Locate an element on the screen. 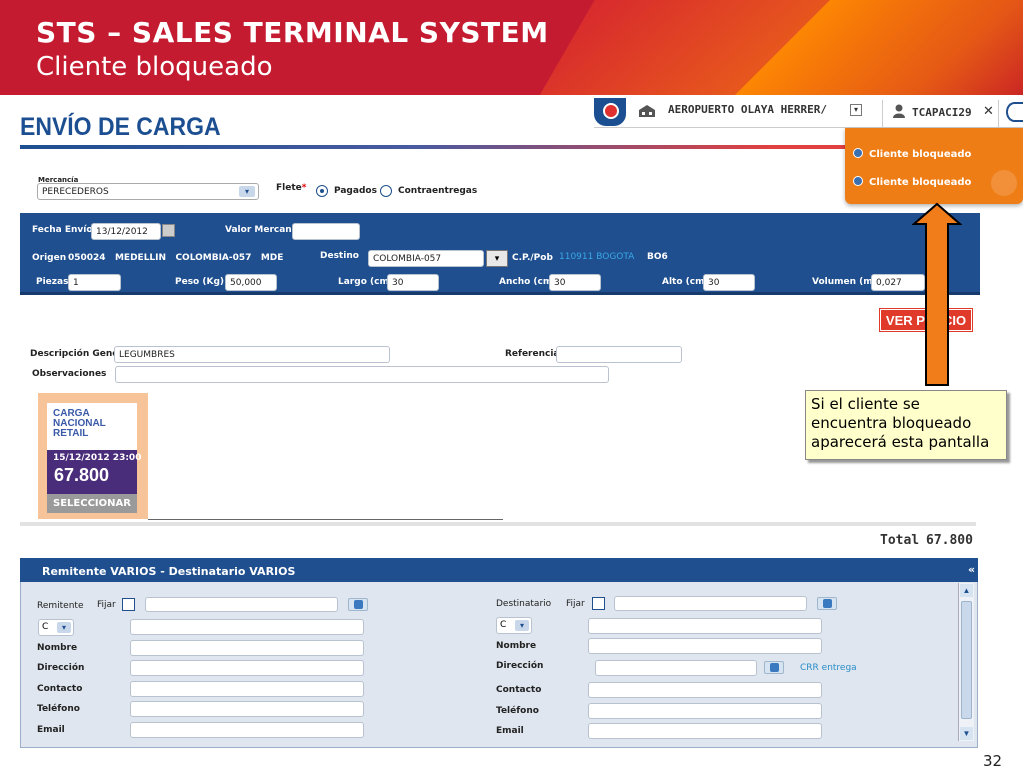 Image resolution: width=1023 pixels, height=783 pixels. remitente-label: Remitente is located at coordinates (60, 606).